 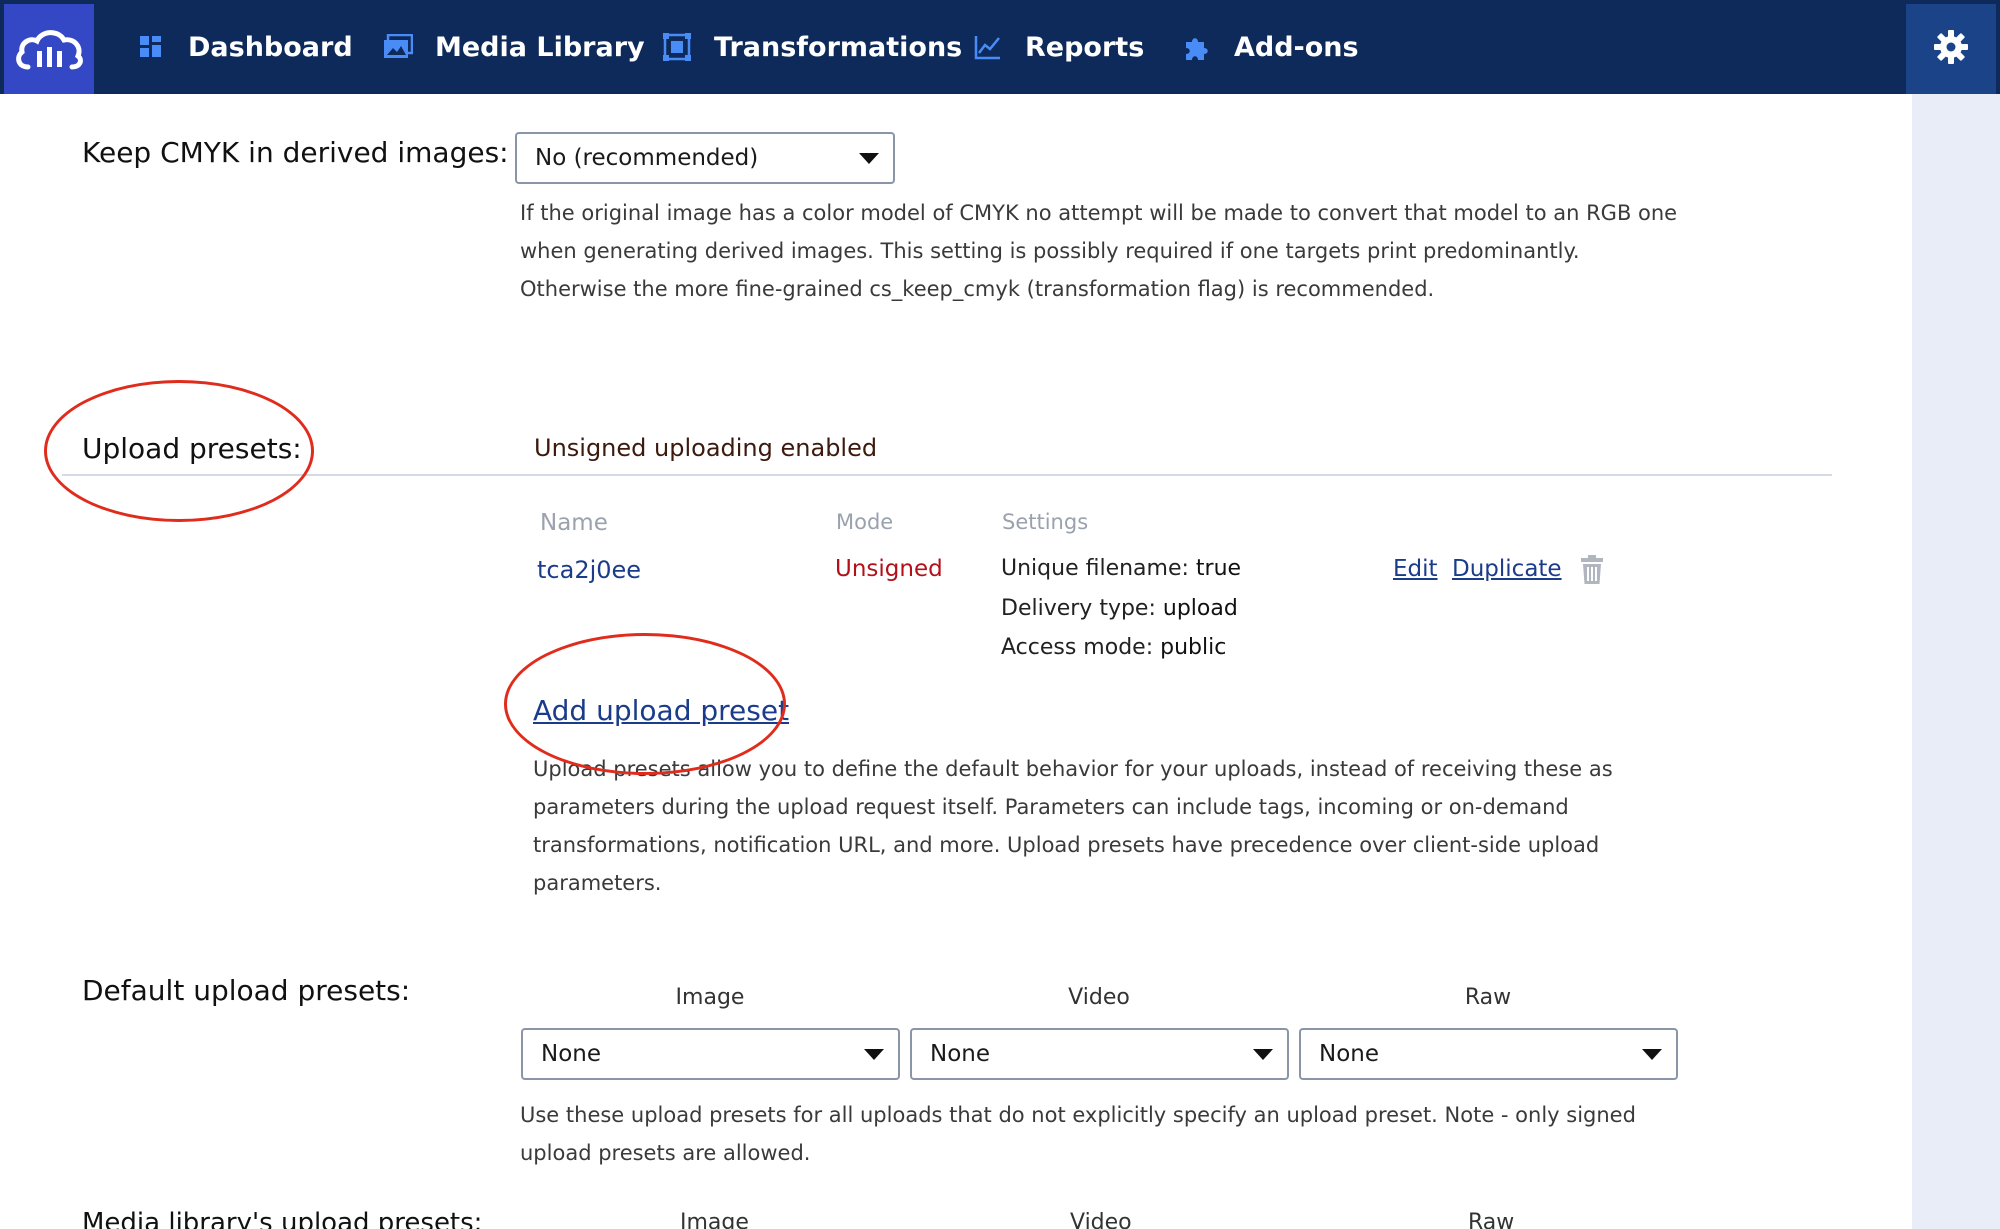 What do you see at coordinates (49, 49) in the screenshot?
I see `cloud-logo-icon` at bounding box center [49, 49].